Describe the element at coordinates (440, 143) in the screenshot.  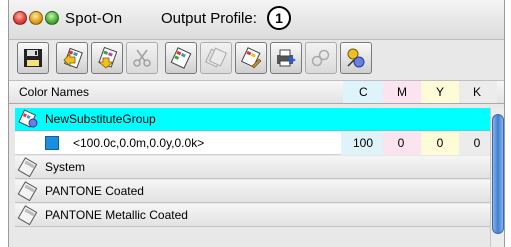
I see `y-value: 0` at that location.